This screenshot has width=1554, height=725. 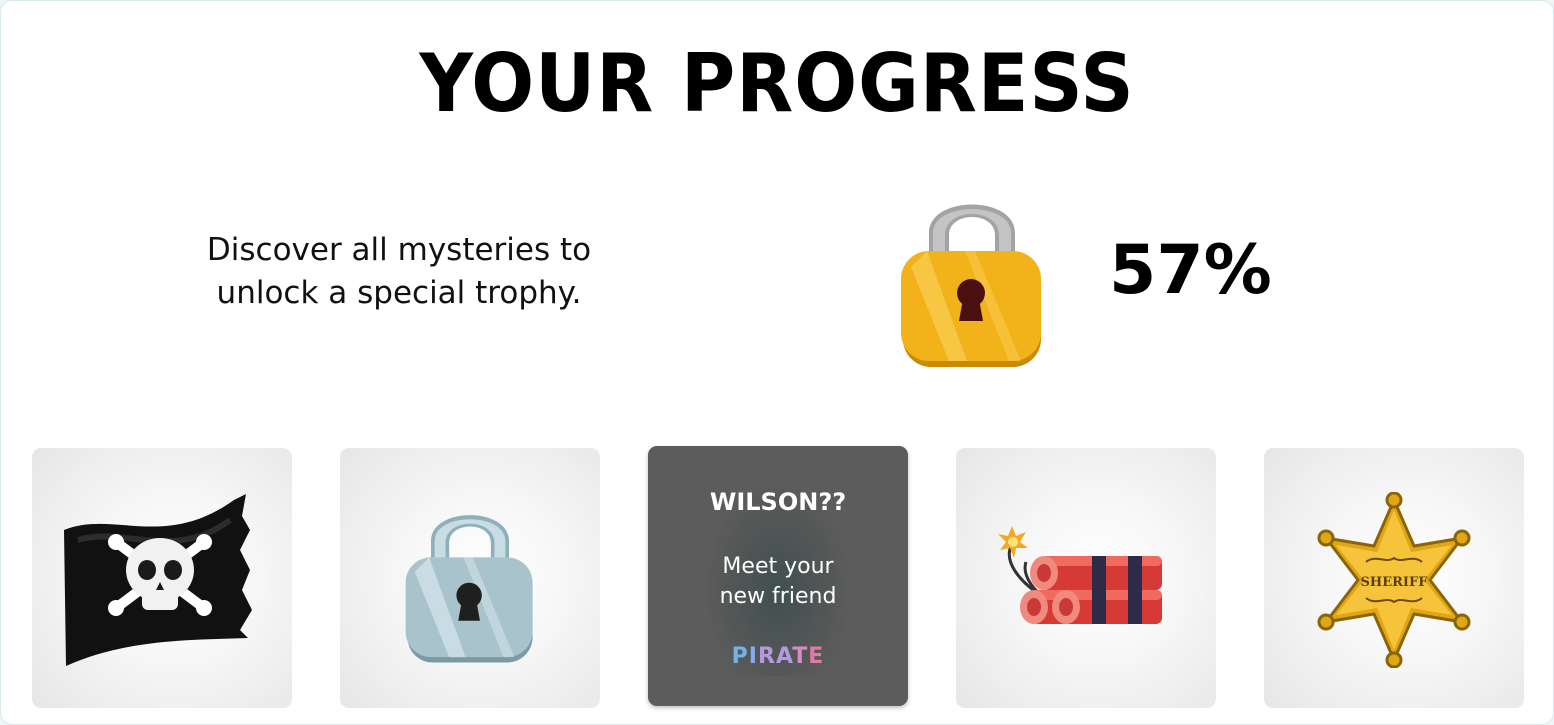 I want to click on padlock-silver-icon, so click(x=469, y=589).